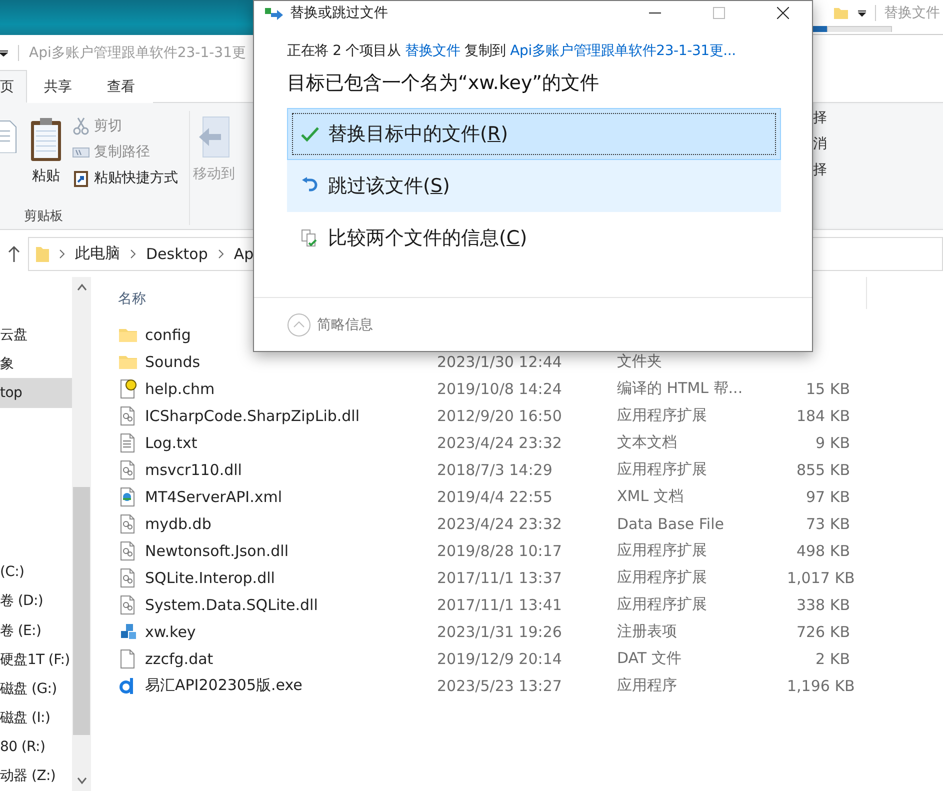 This screenshot has height=791, width=943. Describe the element at coordinates (125, 178) in the screenshot. I see `ribbon-button: 粘贴快捷方式` at that location.